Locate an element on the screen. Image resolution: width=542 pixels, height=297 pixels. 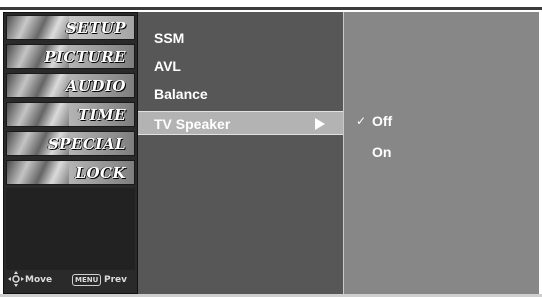
option-on: On is located at coordinates (441, 152).